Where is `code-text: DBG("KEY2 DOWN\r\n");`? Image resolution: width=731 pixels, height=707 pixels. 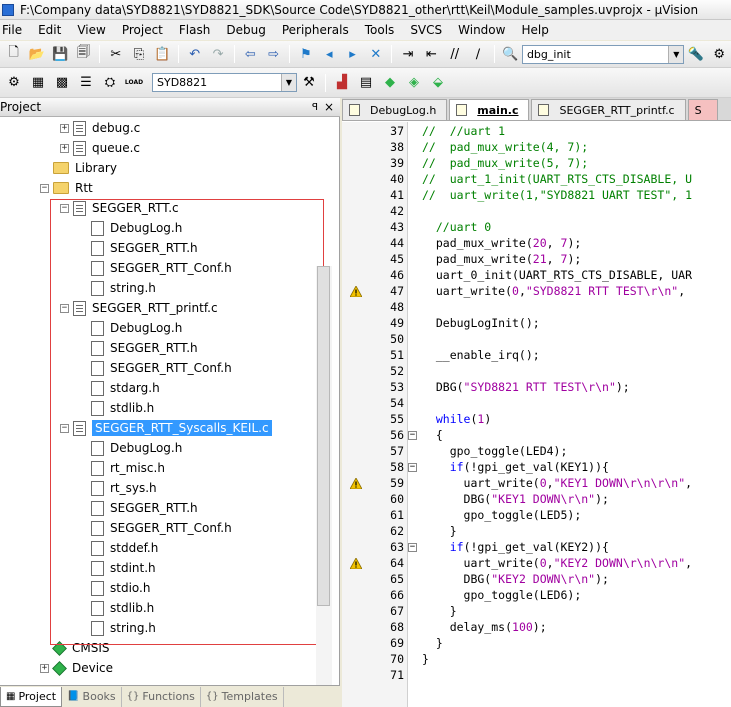
code-text: DBG("KEY2 DOWN\r\n"); is located at coordinates (515, 579).